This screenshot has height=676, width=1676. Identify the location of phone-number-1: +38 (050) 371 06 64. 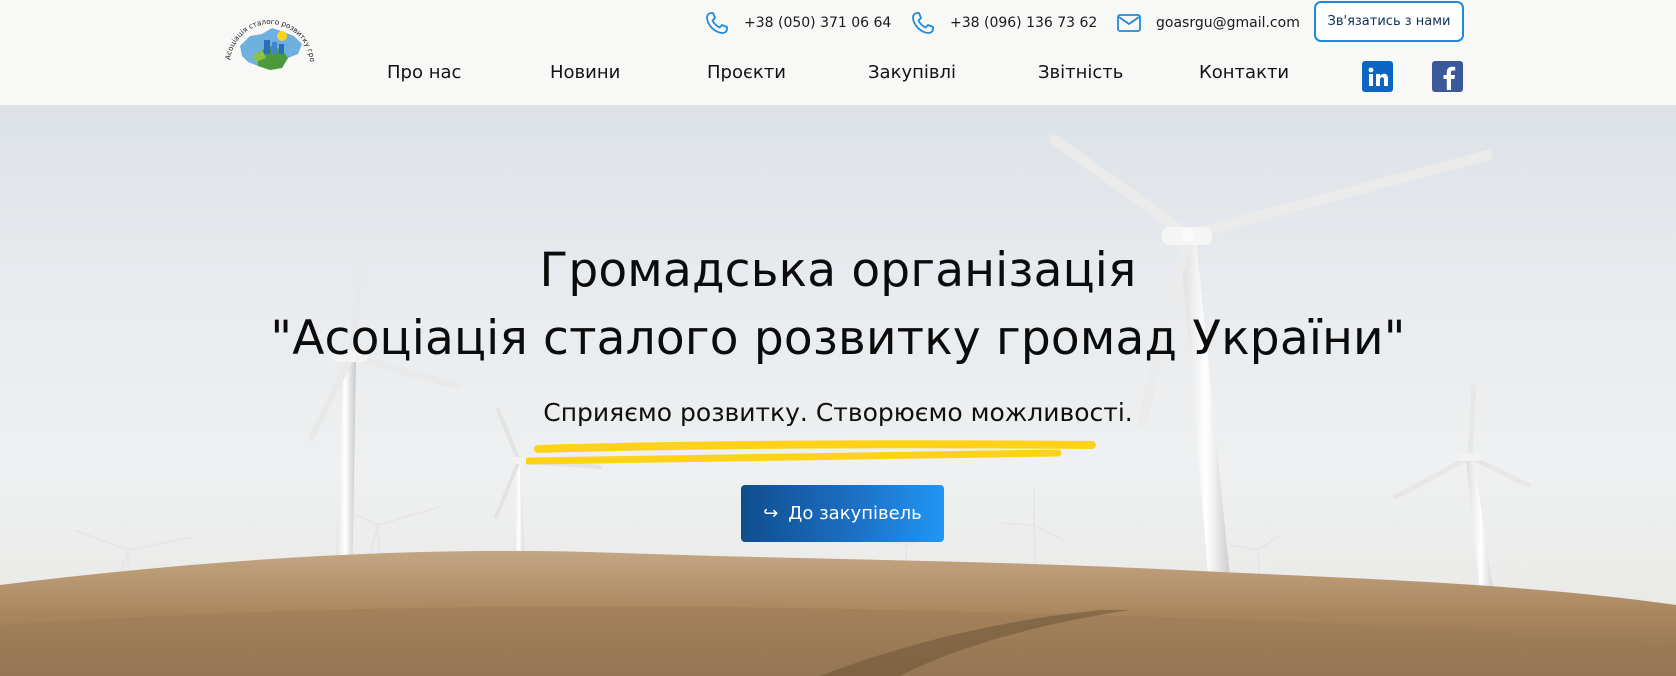
(817, 23).